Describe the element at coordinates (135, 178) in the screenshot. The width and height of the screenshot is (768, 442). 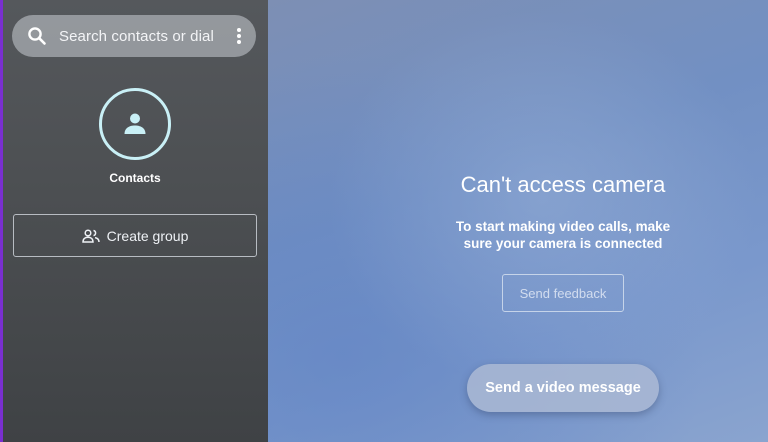
I see `contacts-label: Contacts` at that location.